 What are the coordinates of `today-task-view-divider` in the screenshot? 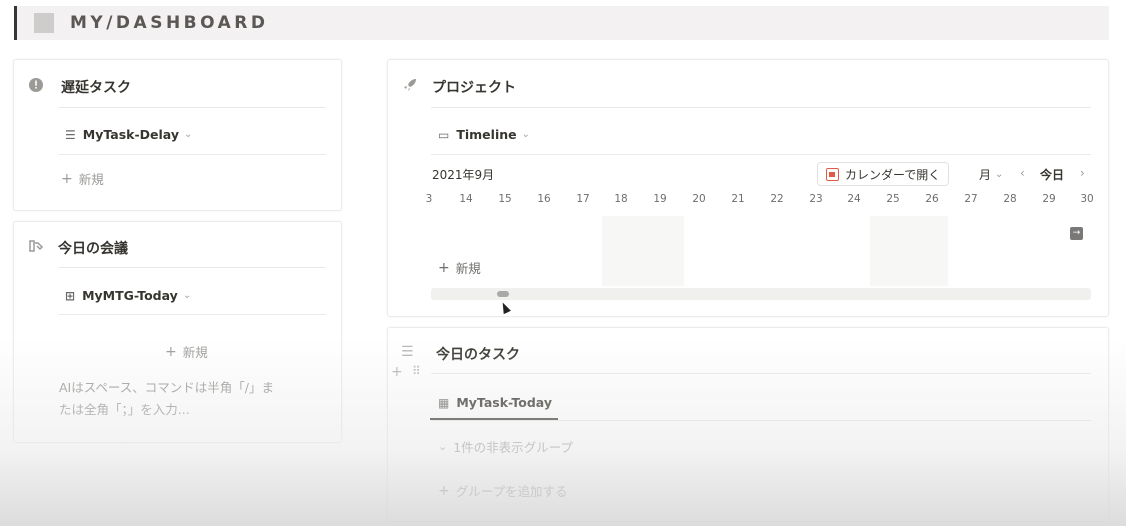 It's located at (761, 420).